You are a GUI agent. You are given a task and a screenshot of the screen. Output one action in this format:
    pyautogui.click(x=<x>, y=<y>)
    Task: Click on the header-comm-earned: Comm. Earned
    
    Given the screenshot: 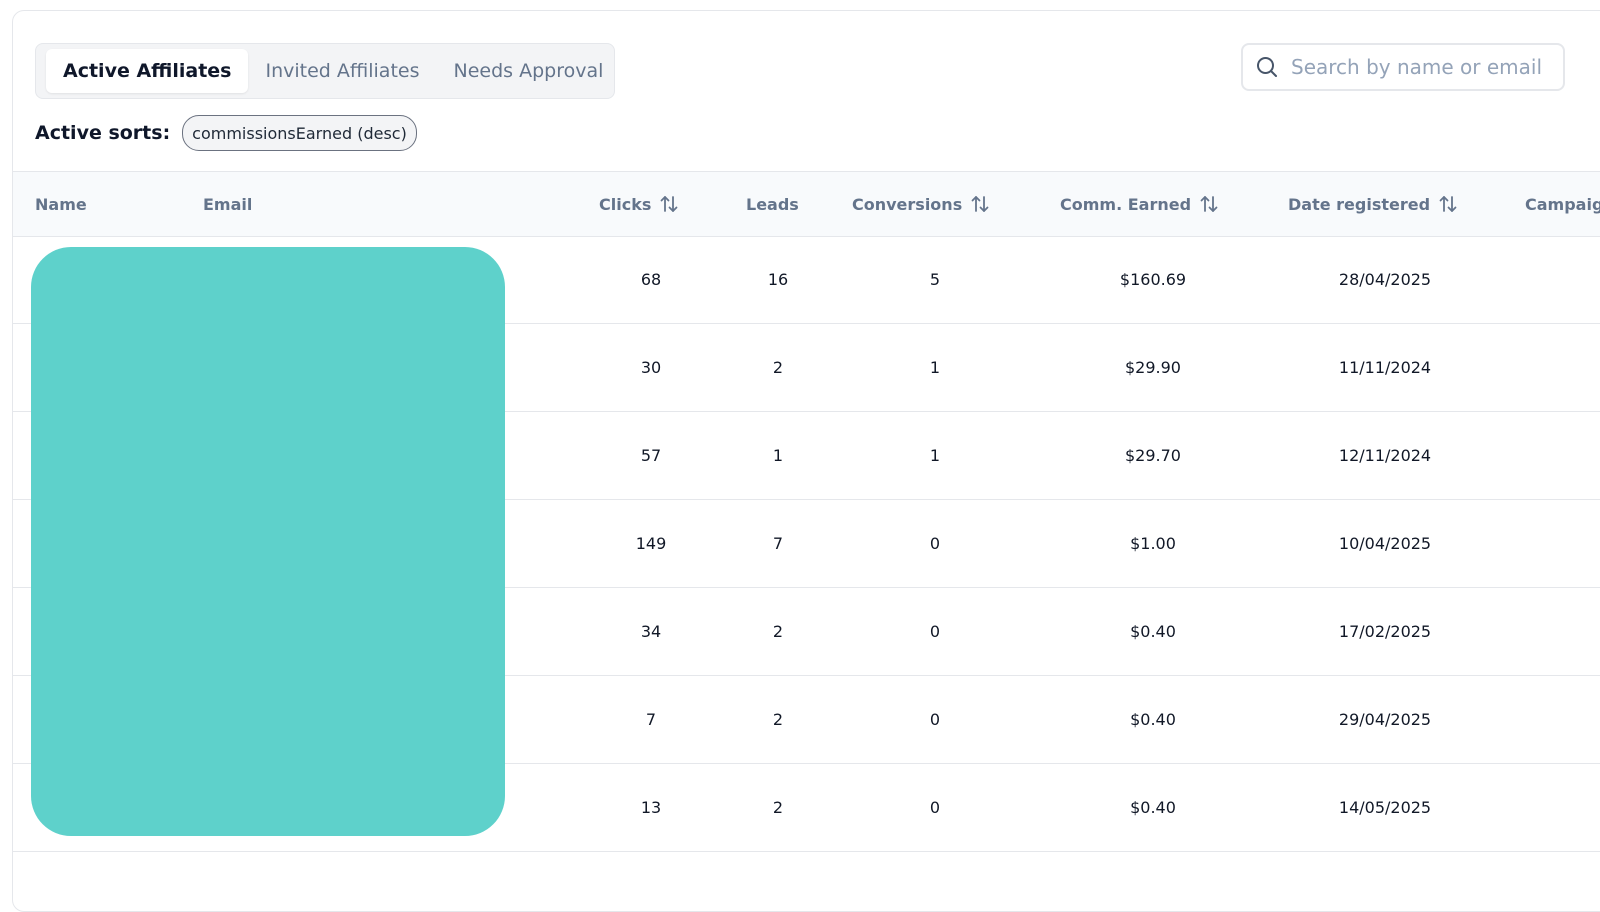 What is the action you would take?
    pyautogui.click(x=1139, y=204)
    